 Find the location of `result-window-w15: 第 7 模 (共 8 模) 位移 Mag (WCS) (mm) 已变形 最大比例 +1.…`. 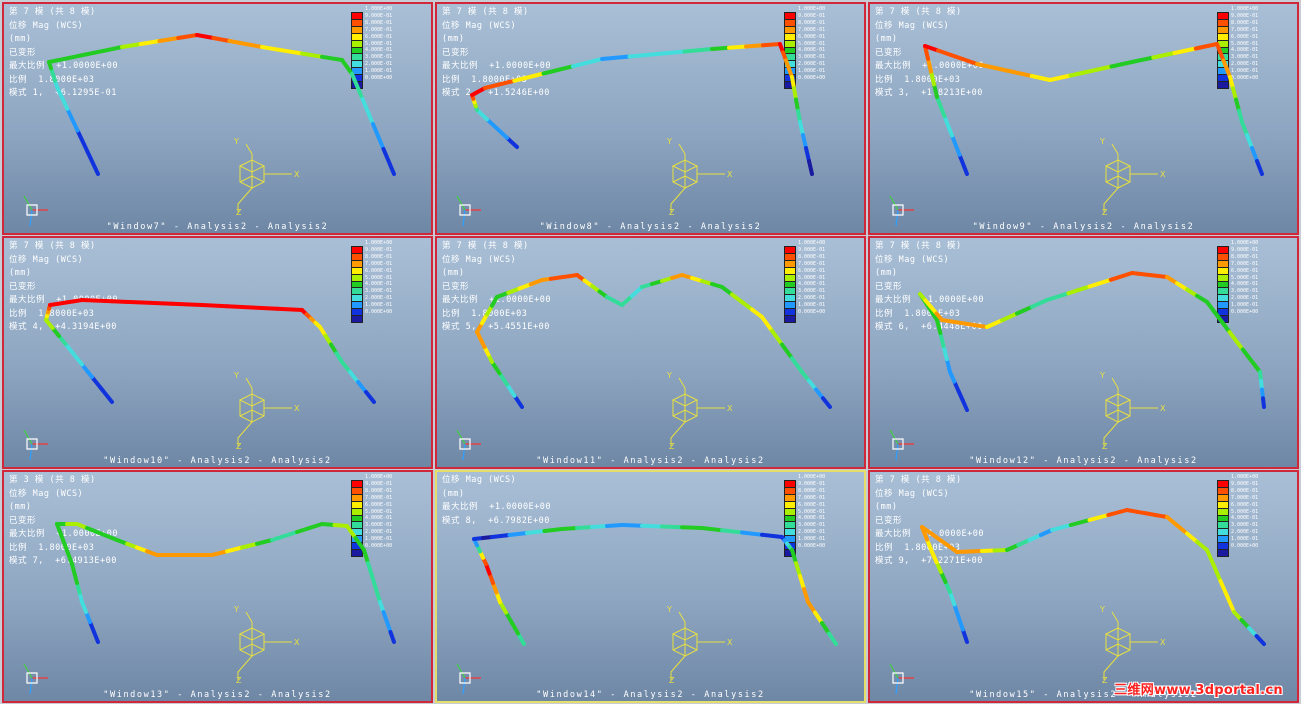

result-window-w15: 第 7 模 (共 8 模) 位移 Mag (WCS) (mm) 已变形 最大比例 +1.… is located at coordinates (1083, 586).